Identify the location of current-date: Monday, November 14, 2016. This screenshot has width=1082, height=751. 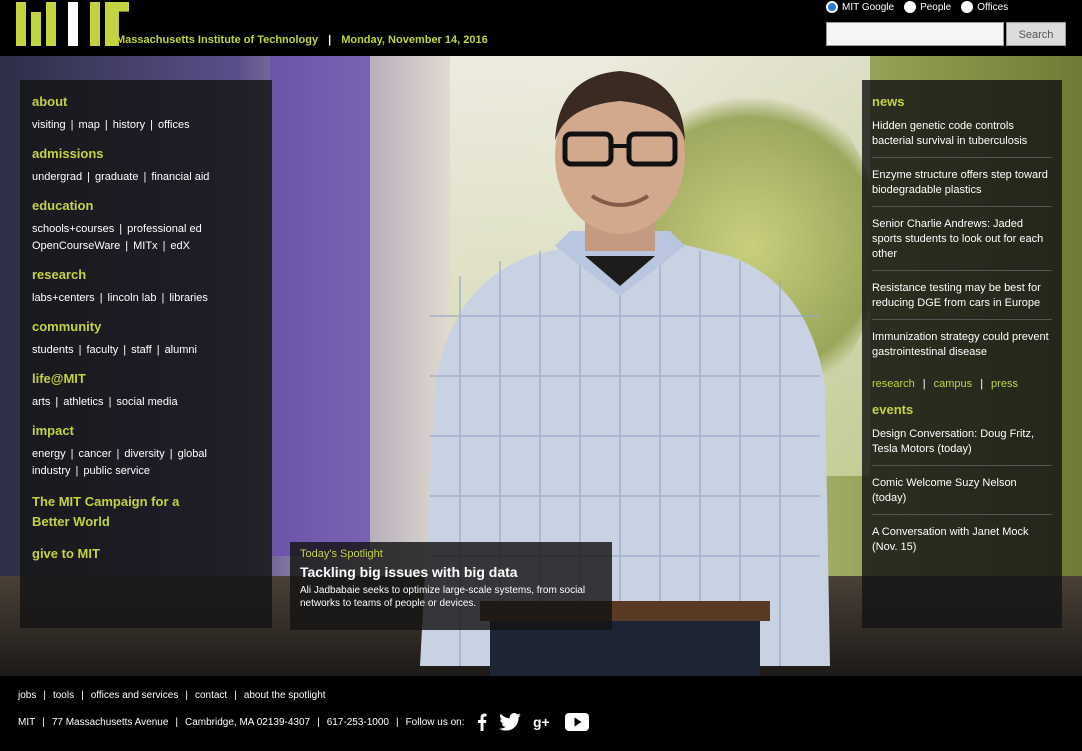
(414, 40).